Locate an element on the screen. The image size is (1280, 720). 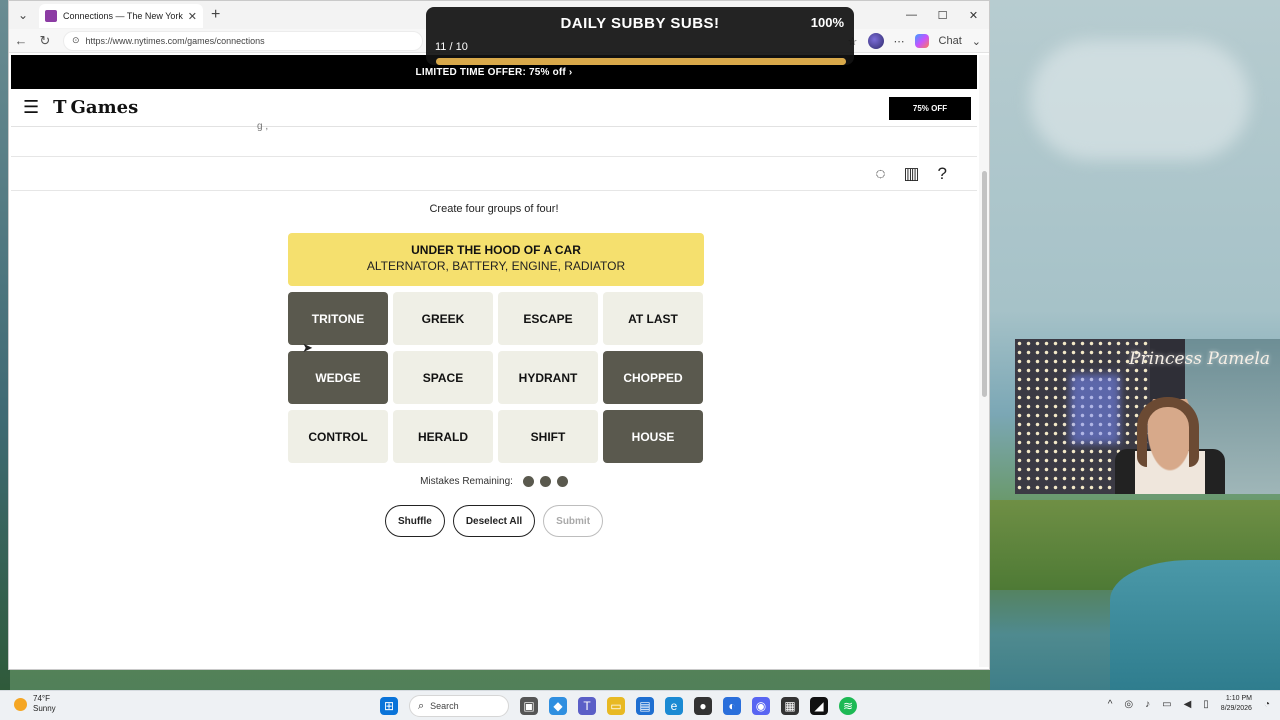
tab-connections: Connections — The New York Tim ✕ is located at coordinates (121, 16).